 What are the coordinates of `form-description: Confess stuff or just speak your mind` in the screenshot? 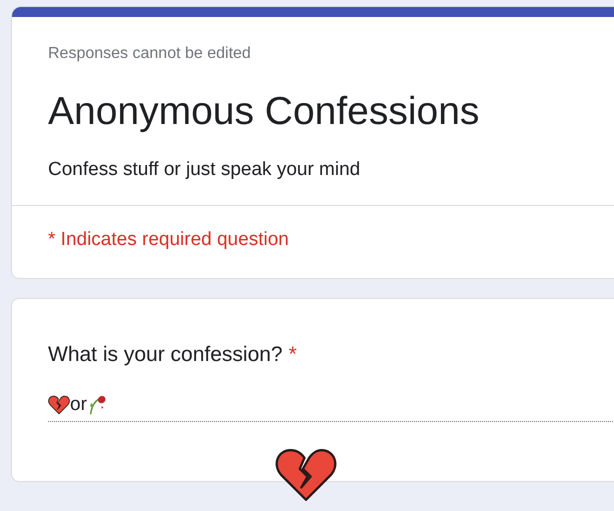 It's located at (205, 170).